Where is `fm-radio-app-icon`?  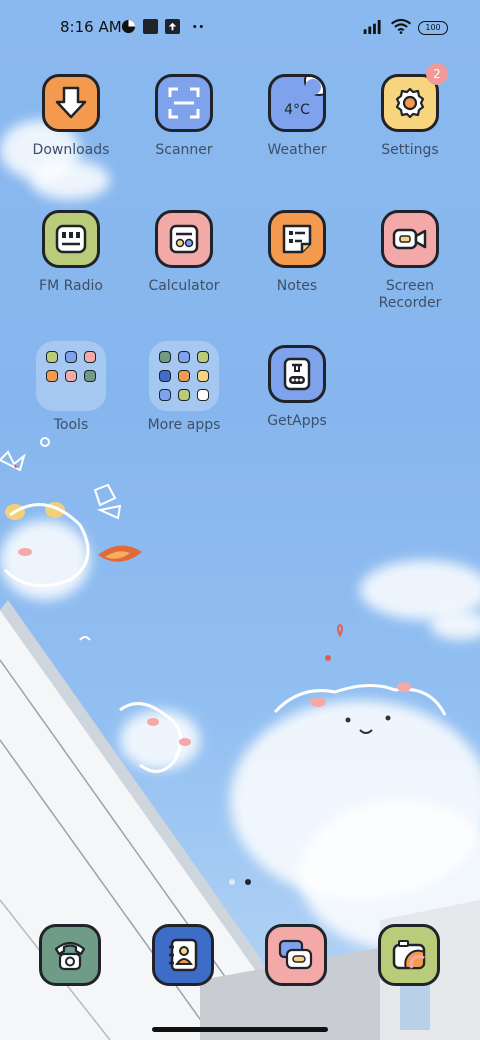
fm-radio-app-icon is located at coordinates (71, 239).